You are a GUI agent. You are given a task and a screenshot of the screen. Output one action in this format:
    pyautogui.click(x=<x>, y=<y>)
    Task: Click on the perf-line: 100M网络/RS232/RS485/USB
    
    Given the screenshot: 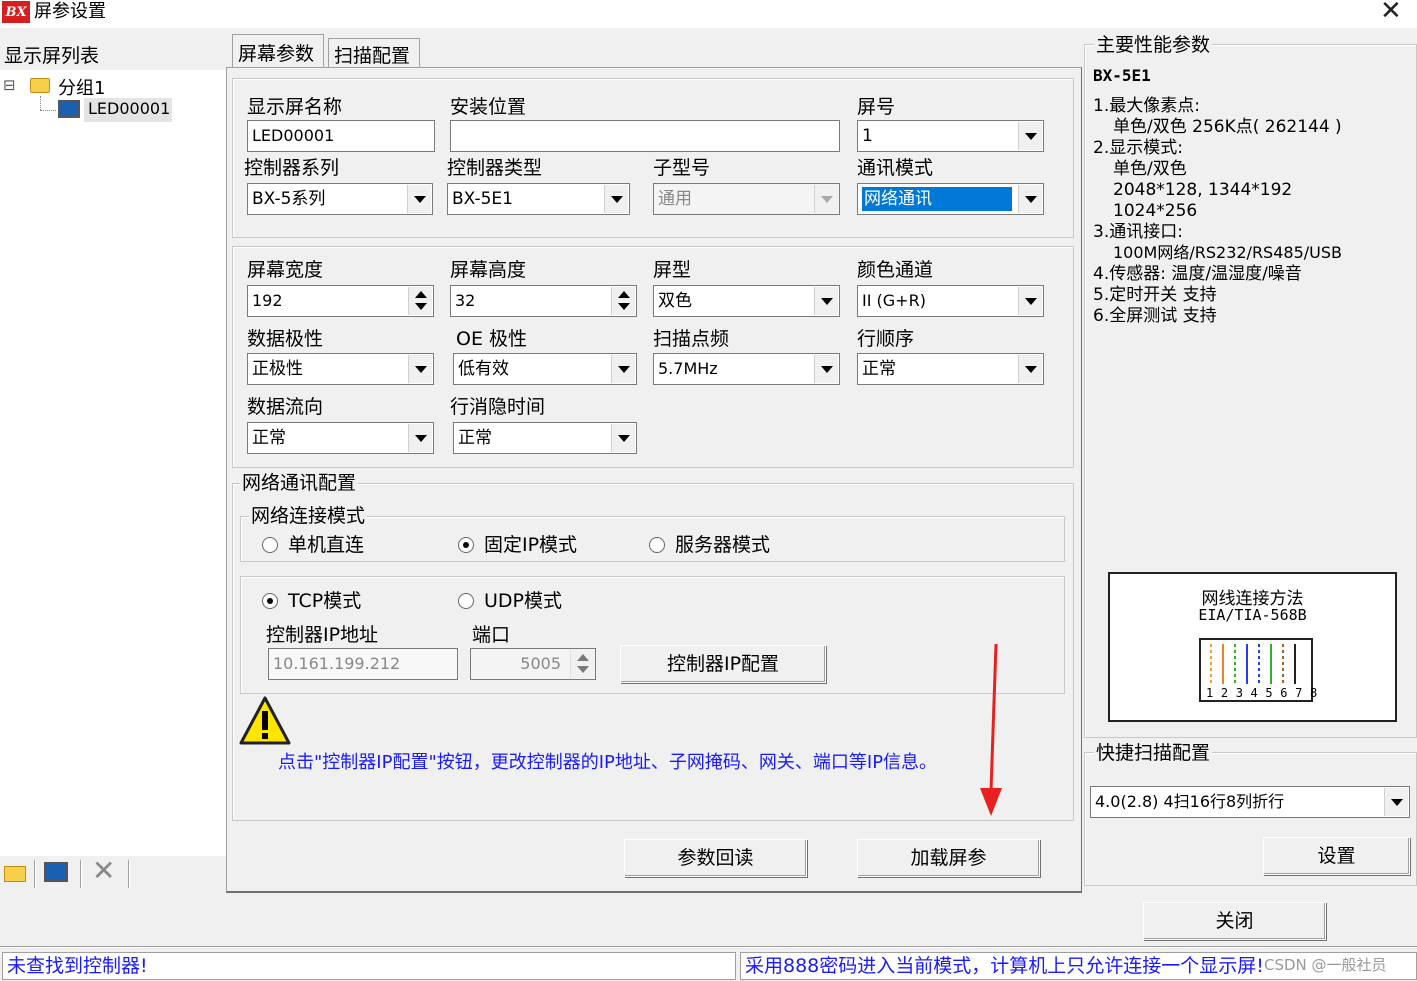 What is the action you would take?
    pyautogui.click(x=1227, y=252)
    